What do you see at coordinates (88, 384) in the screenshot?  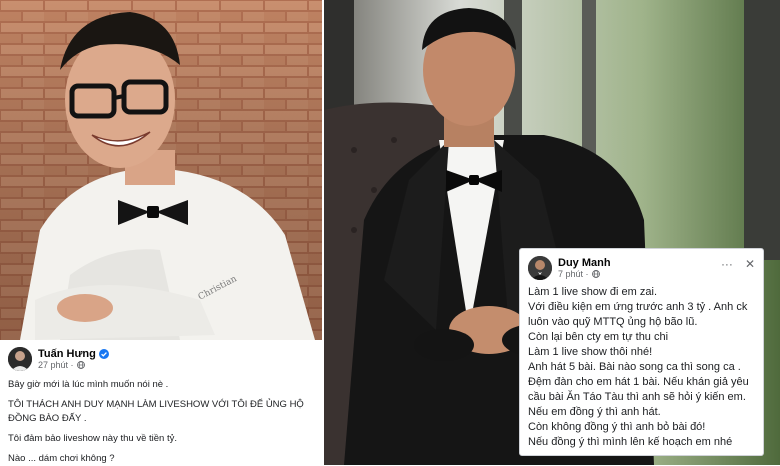 I see `post-line: Bây giờ mới là lúc mình muốn nói nè .` at bounding box center [88, 384].